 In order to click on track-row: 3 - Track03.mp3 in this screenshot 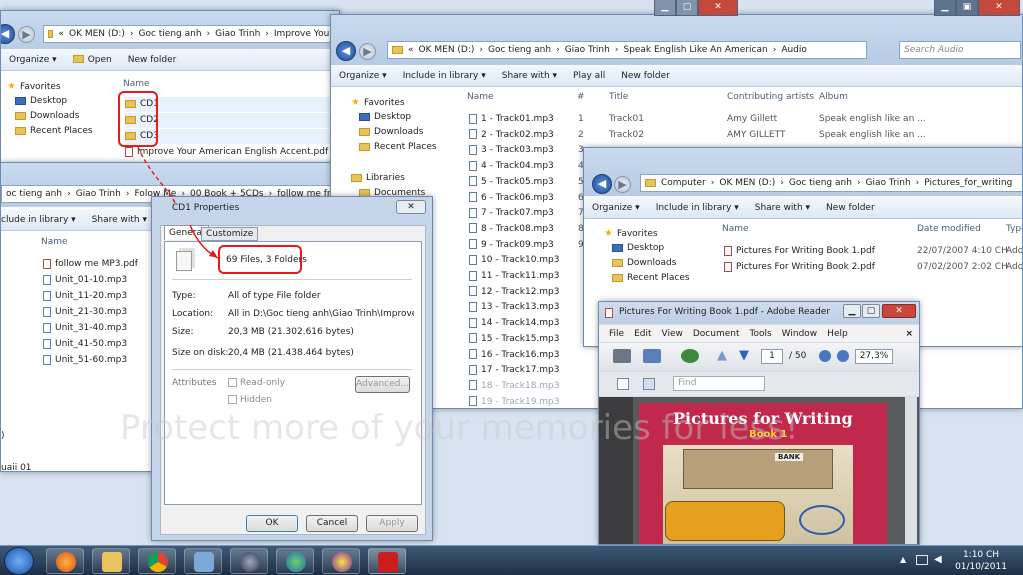, I will do `click(511, 150)`.